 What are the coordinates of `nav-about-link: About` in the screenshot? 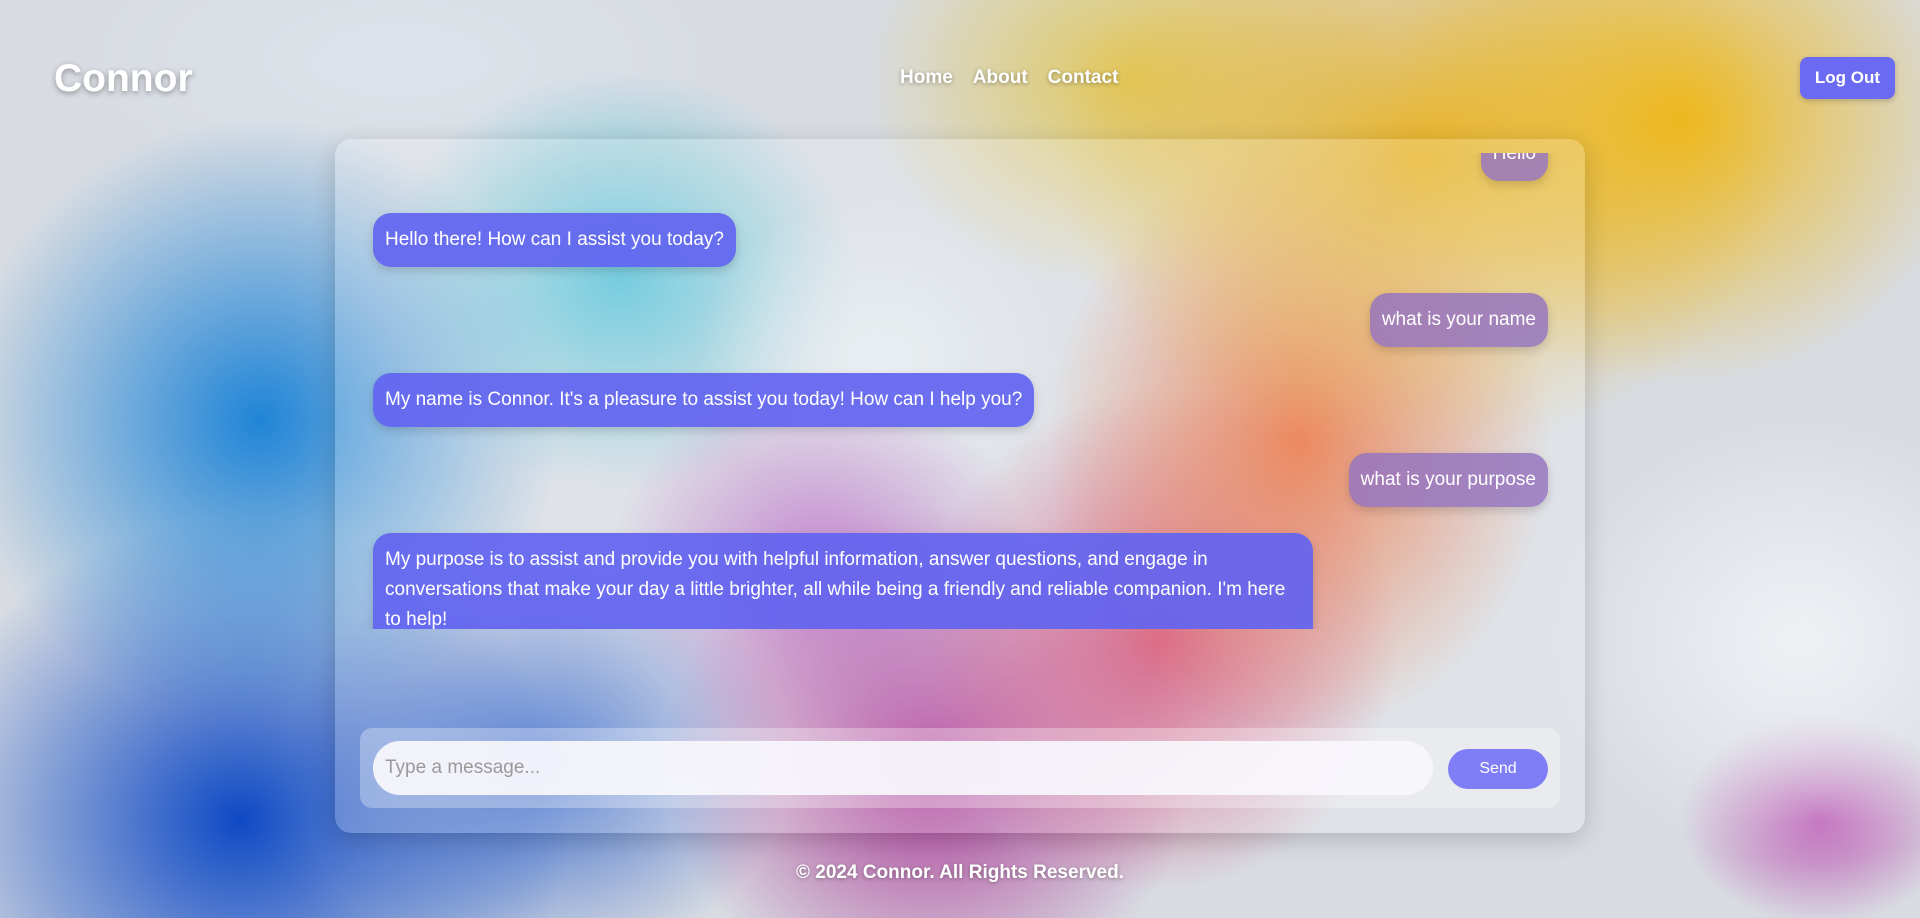 It's located at (1000, 78).